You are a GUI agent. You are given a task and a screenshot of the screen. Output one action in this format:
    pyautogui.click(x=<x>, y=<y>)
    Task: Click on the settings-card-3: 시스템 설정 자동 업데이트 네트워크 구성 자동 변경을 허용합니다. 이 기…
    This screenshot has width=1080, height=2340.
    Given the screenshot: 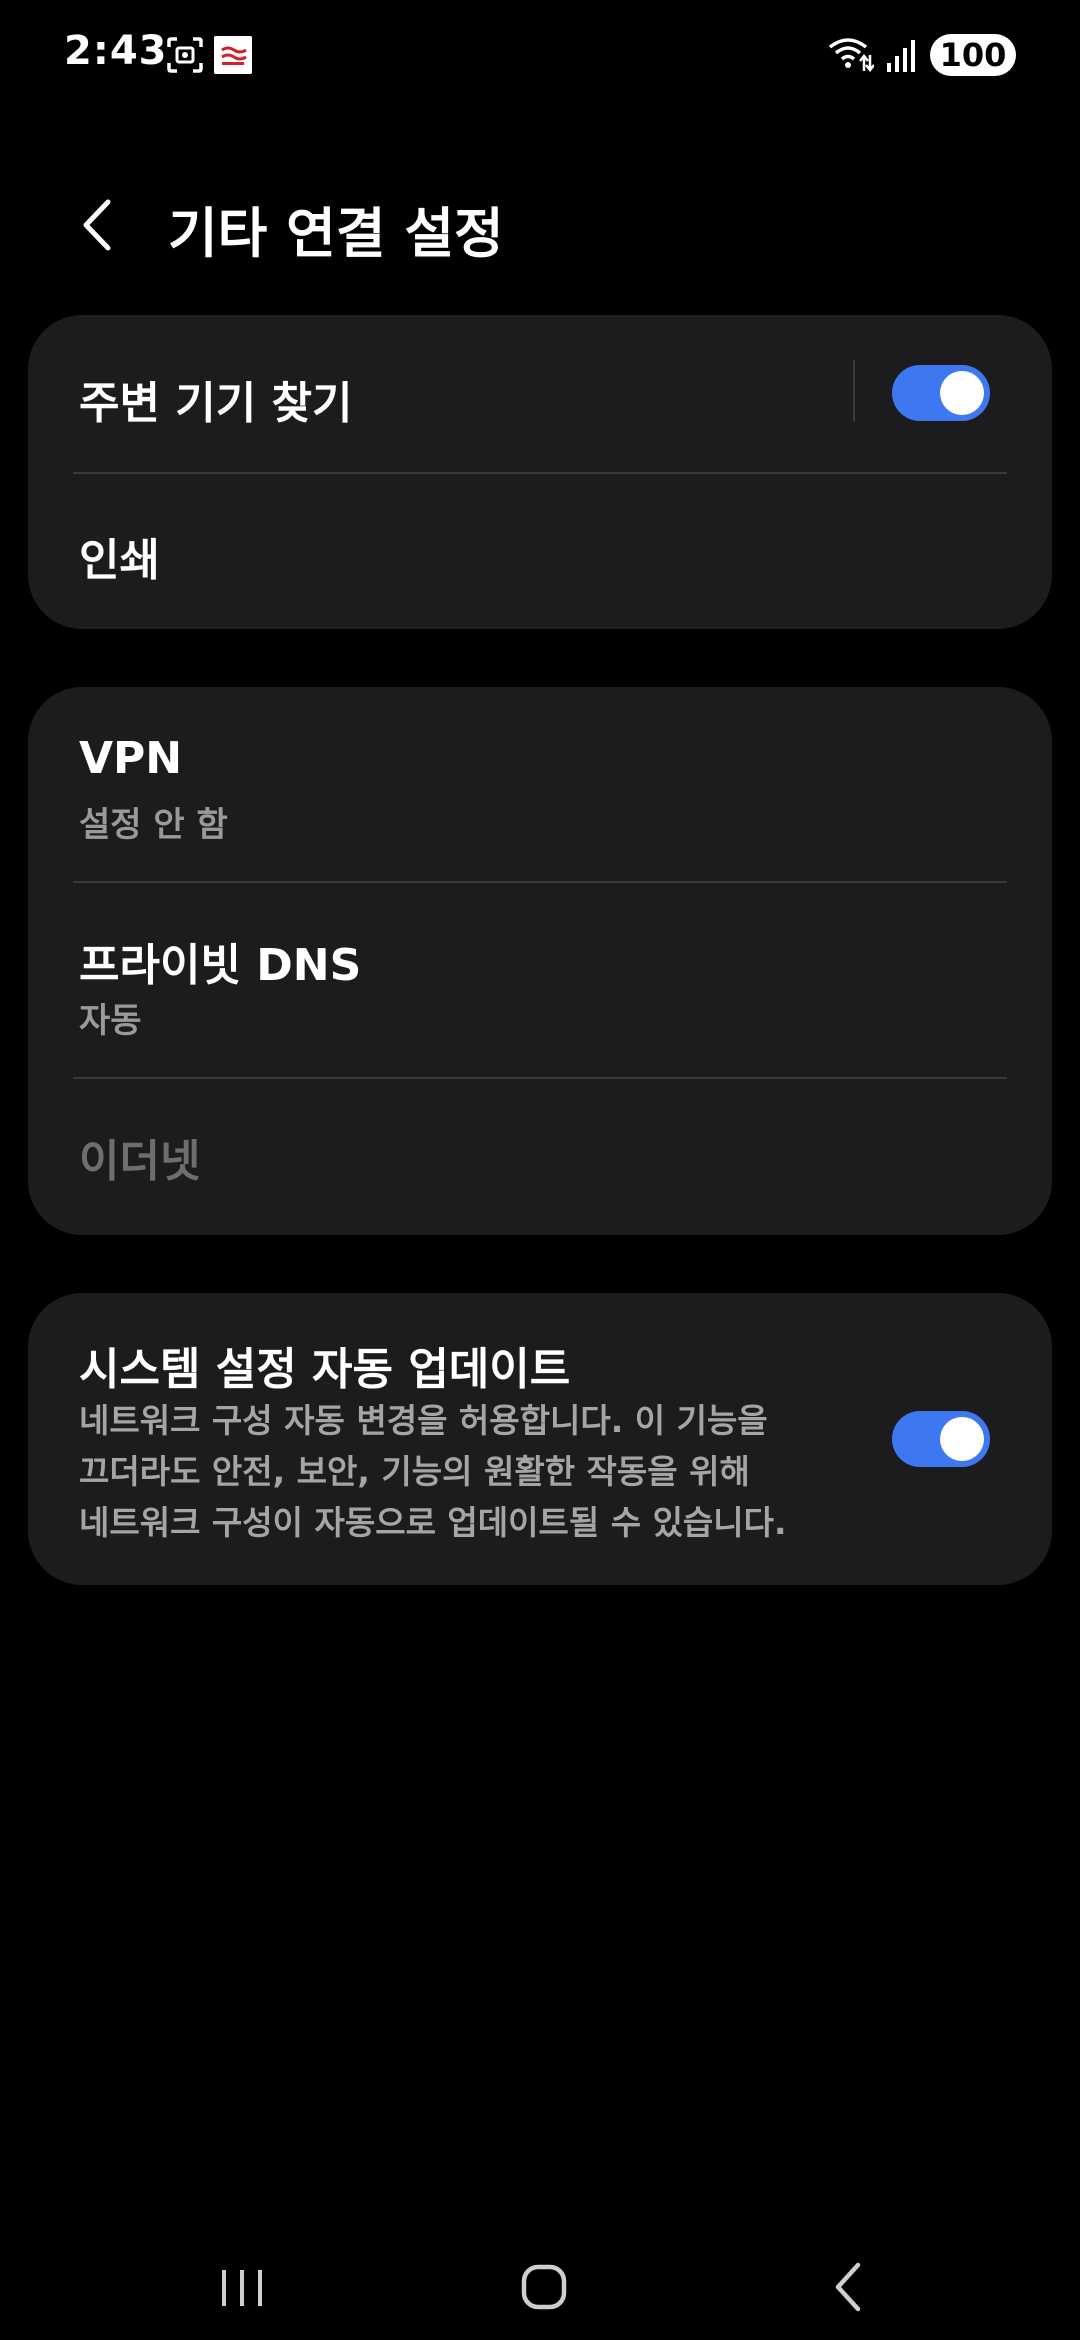 What is the action you would take?
    pyautogui.click(x=540, y=1439)
    